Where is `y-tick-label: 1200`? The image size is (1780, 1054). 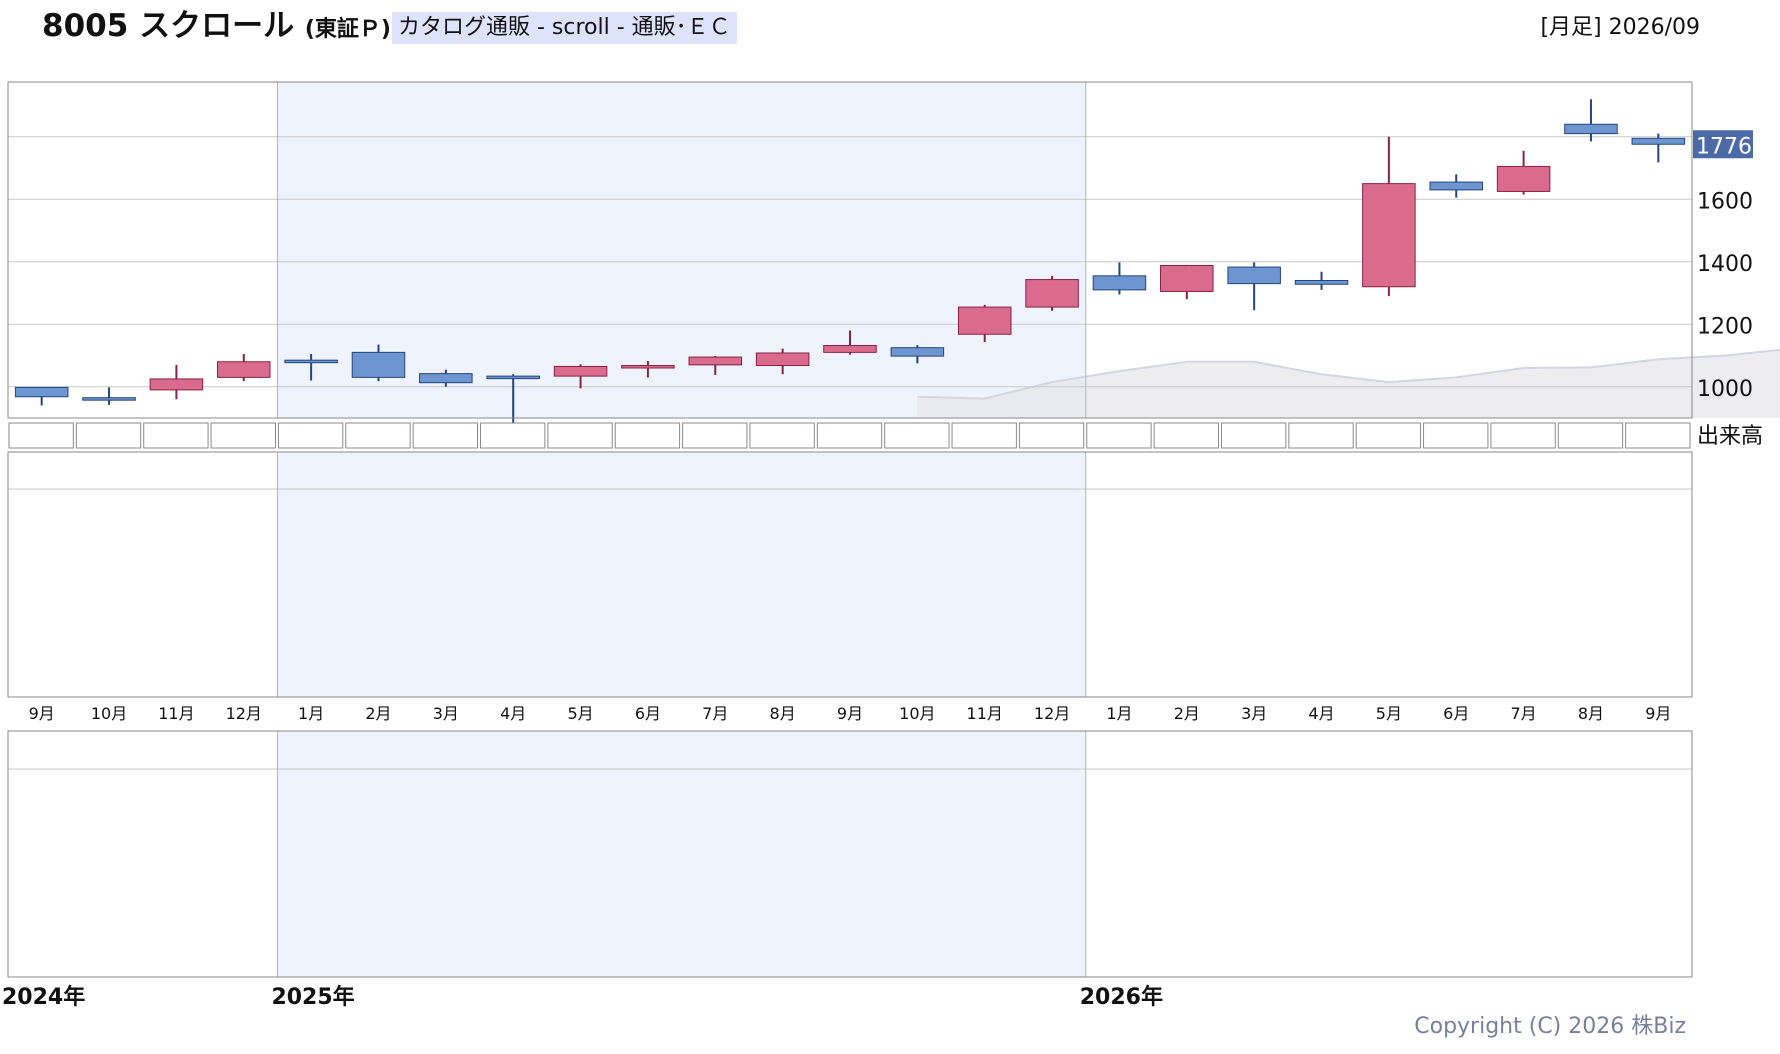 y-tick-label: 1200 is located at coordinates (1725, 326).